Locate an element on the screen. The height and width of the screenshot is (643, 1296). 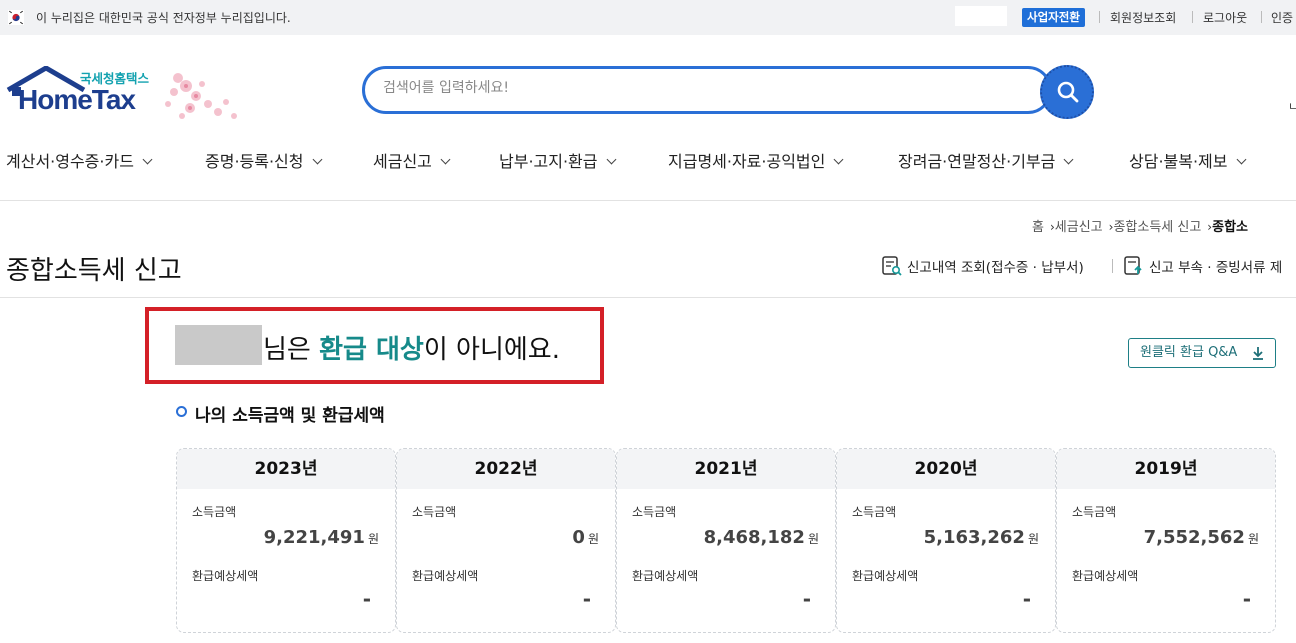
masked-user-field is located at coordinates (981, 16).